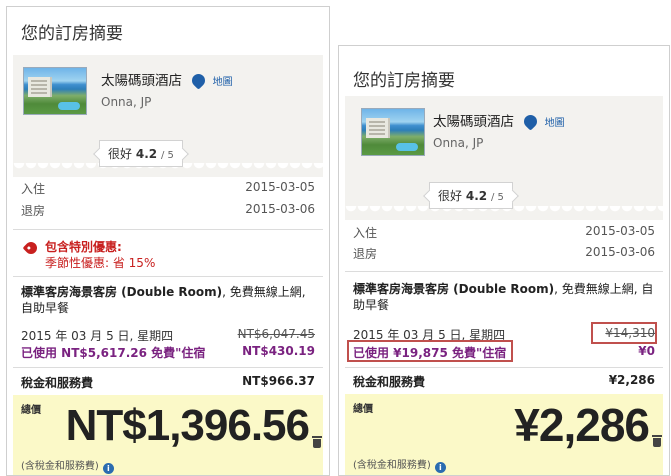 The width and height of the screenshot is (671, 476). Describe the element at coordinates (504, 381) in the screenshot. I see `tax-row: 稅金和服務費 ¥2,286` at that location.